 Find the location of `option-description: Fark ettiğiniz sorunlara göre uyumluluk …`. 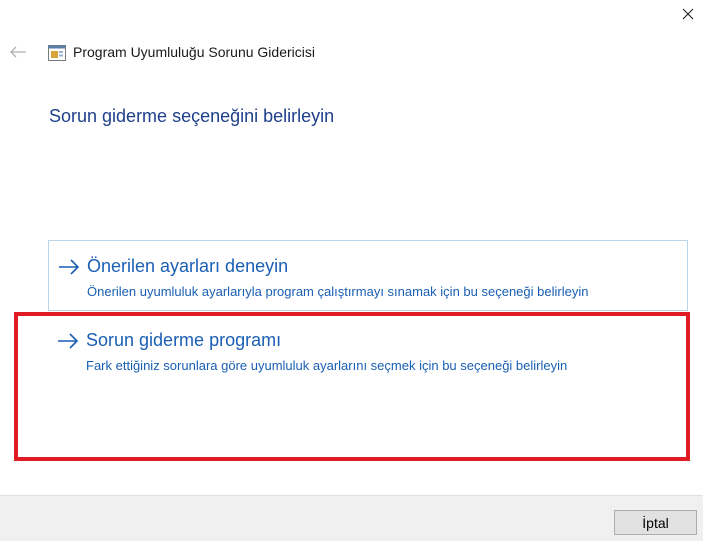

option-description: Fark ettiğiniz sorunlara göre uyumluluk … is located at coordinates (327, 365).